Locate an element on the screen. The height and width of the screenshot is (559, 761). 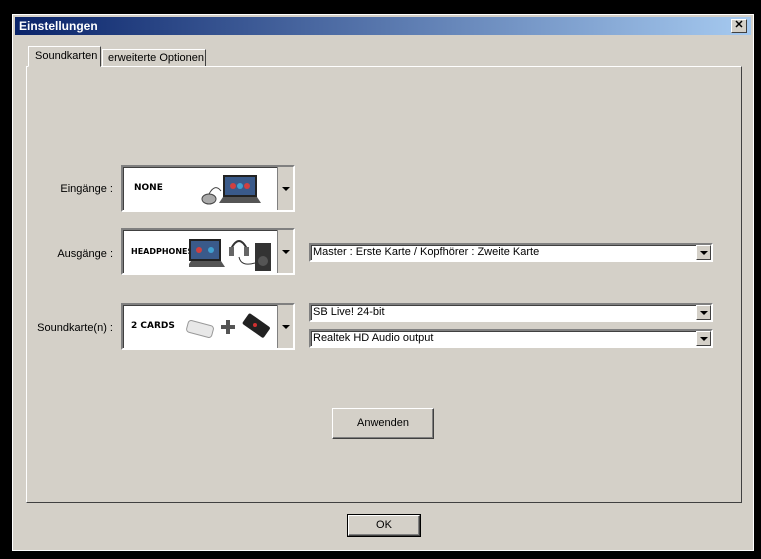
soundcard2-value: Realtek HD Audio output is located at coordinates (373, 338).